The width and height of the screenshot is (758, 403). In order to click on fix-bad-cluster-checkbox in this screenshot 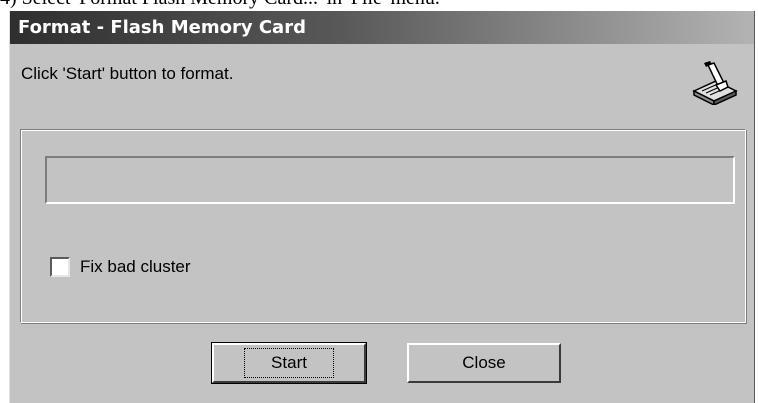, I will do `click(60, 267)`.